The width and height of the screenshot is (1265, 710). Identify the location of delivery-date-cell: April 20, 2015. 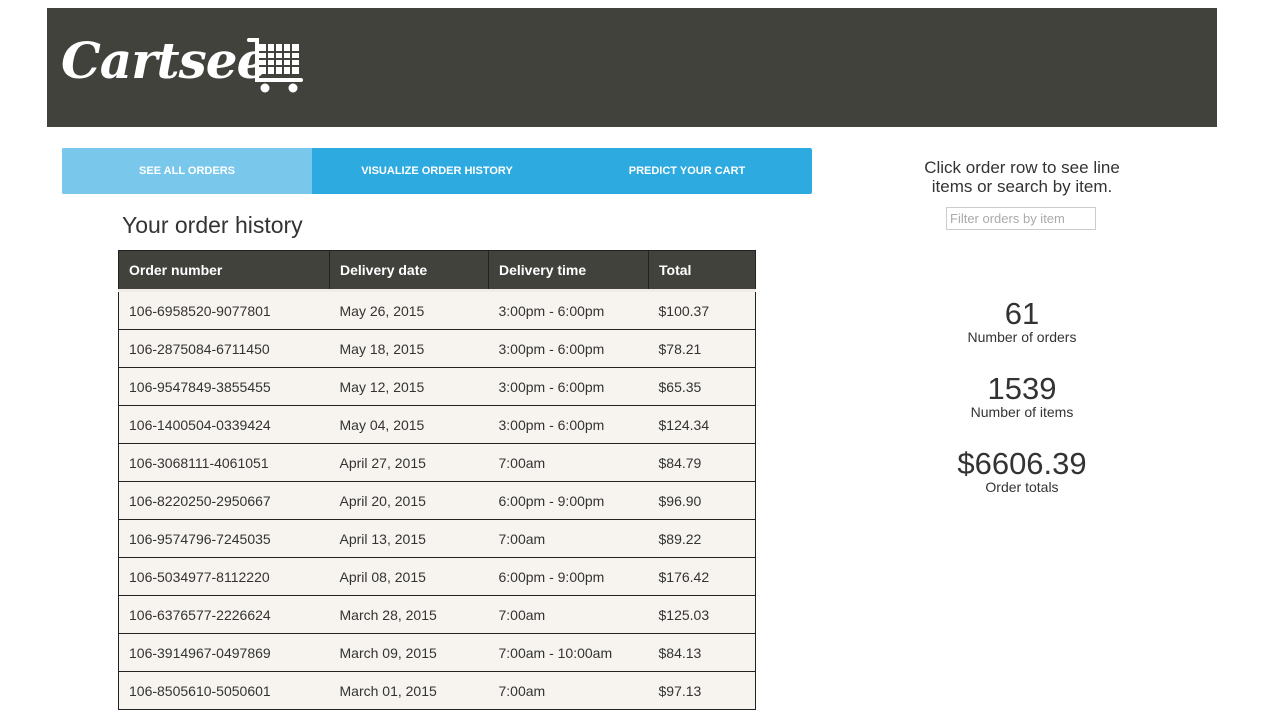
(409, 500).